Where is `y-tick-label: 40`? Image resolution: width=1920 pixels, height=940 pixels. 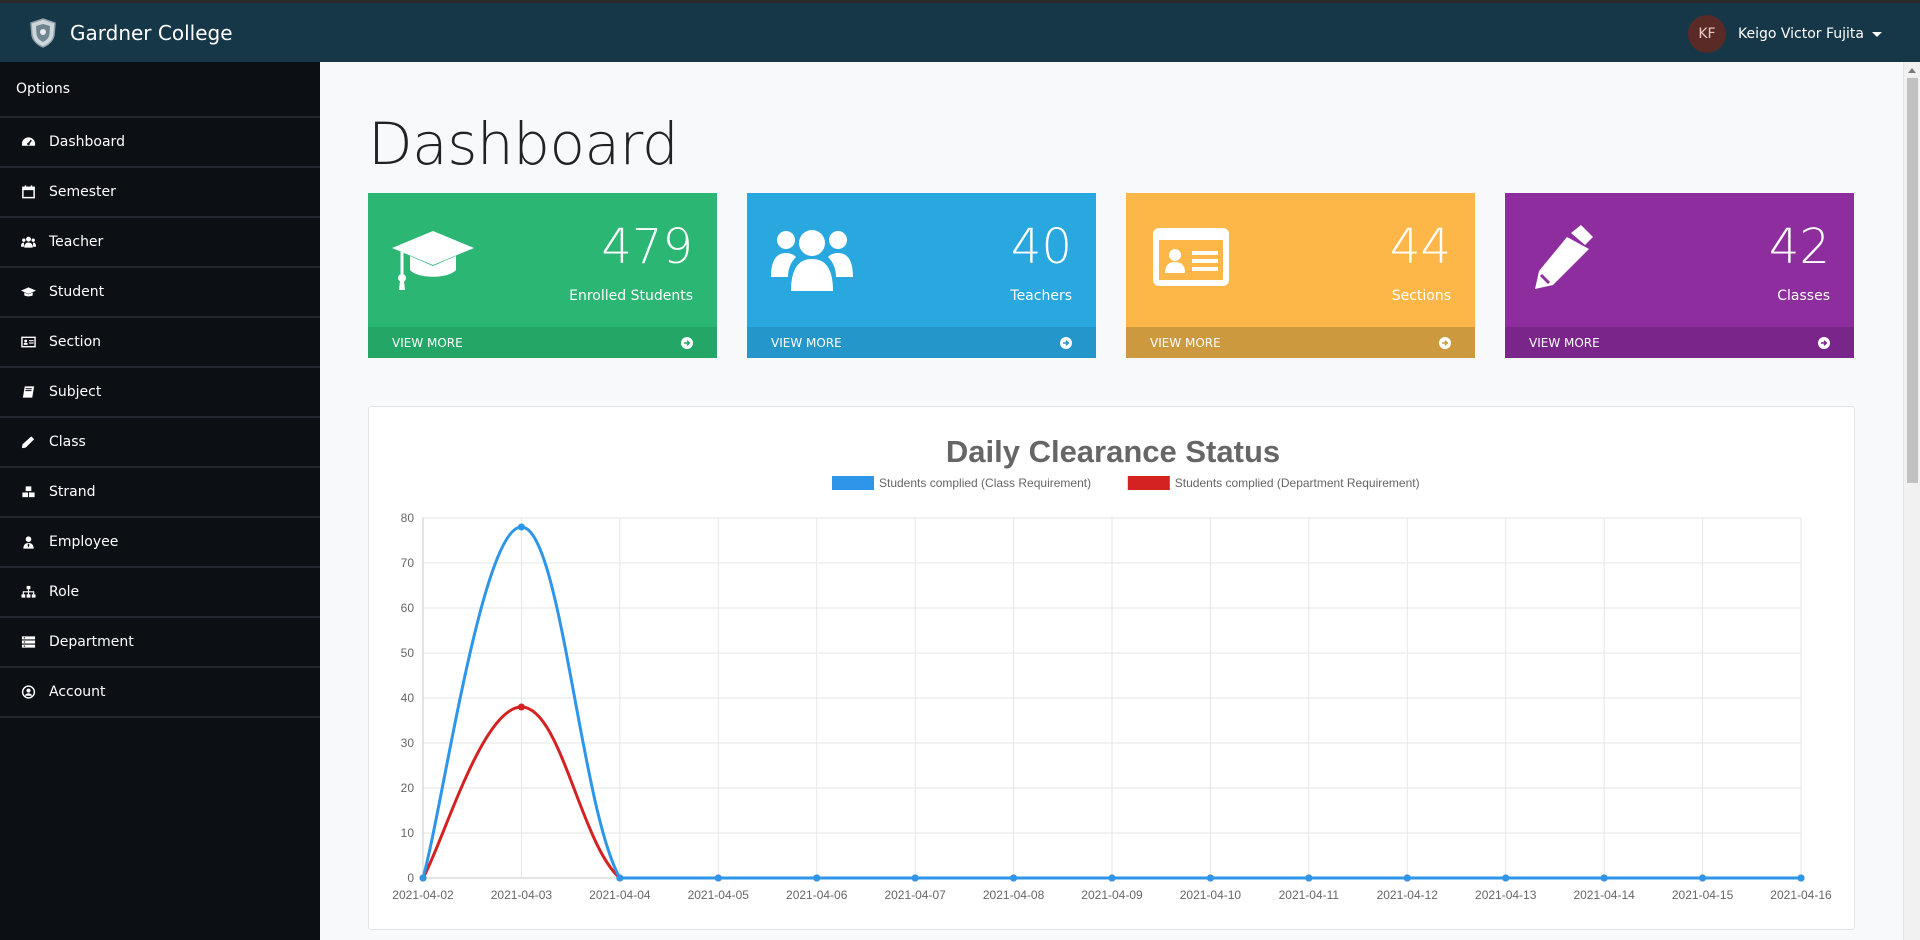
y-tick-label: 40 is located at coordinates (408, 698).